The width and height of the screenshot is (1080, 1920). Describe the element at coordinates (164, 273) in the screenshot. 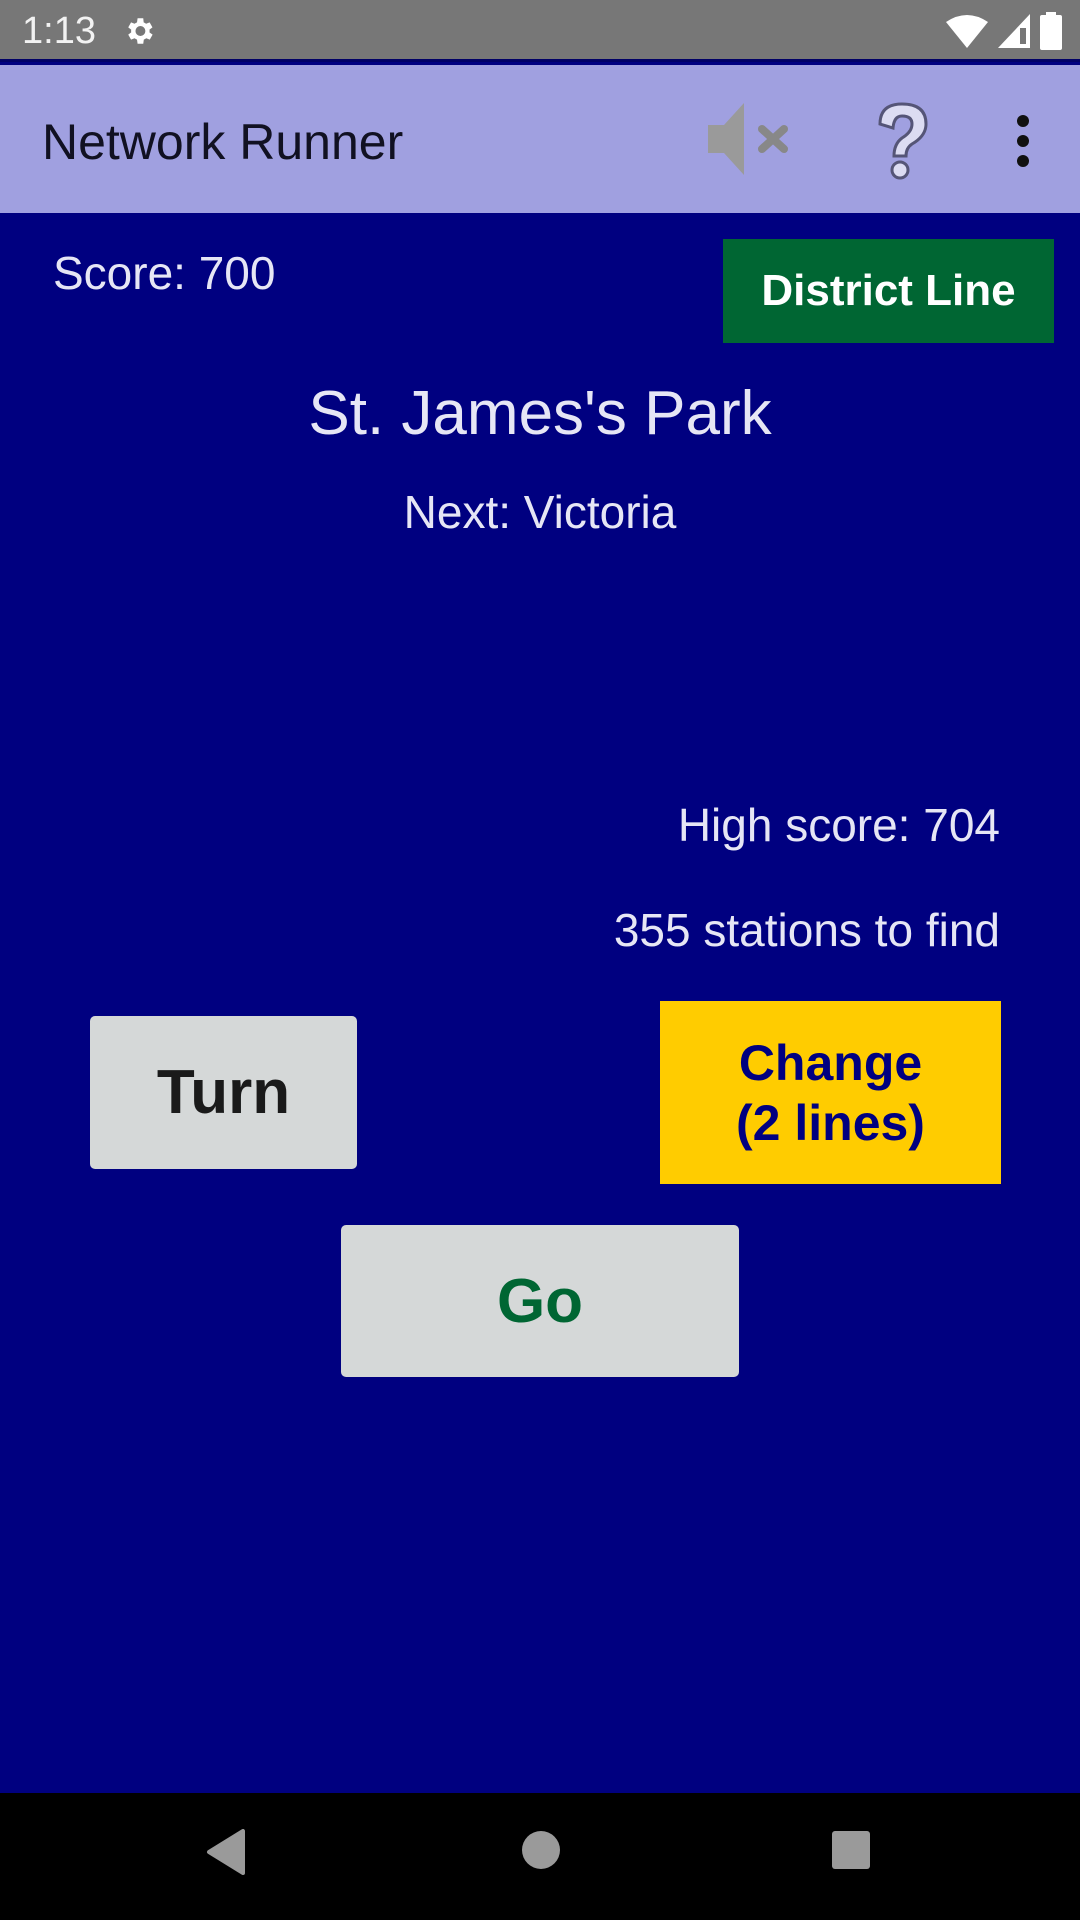

I see `score-label: Score: 700` at that location.